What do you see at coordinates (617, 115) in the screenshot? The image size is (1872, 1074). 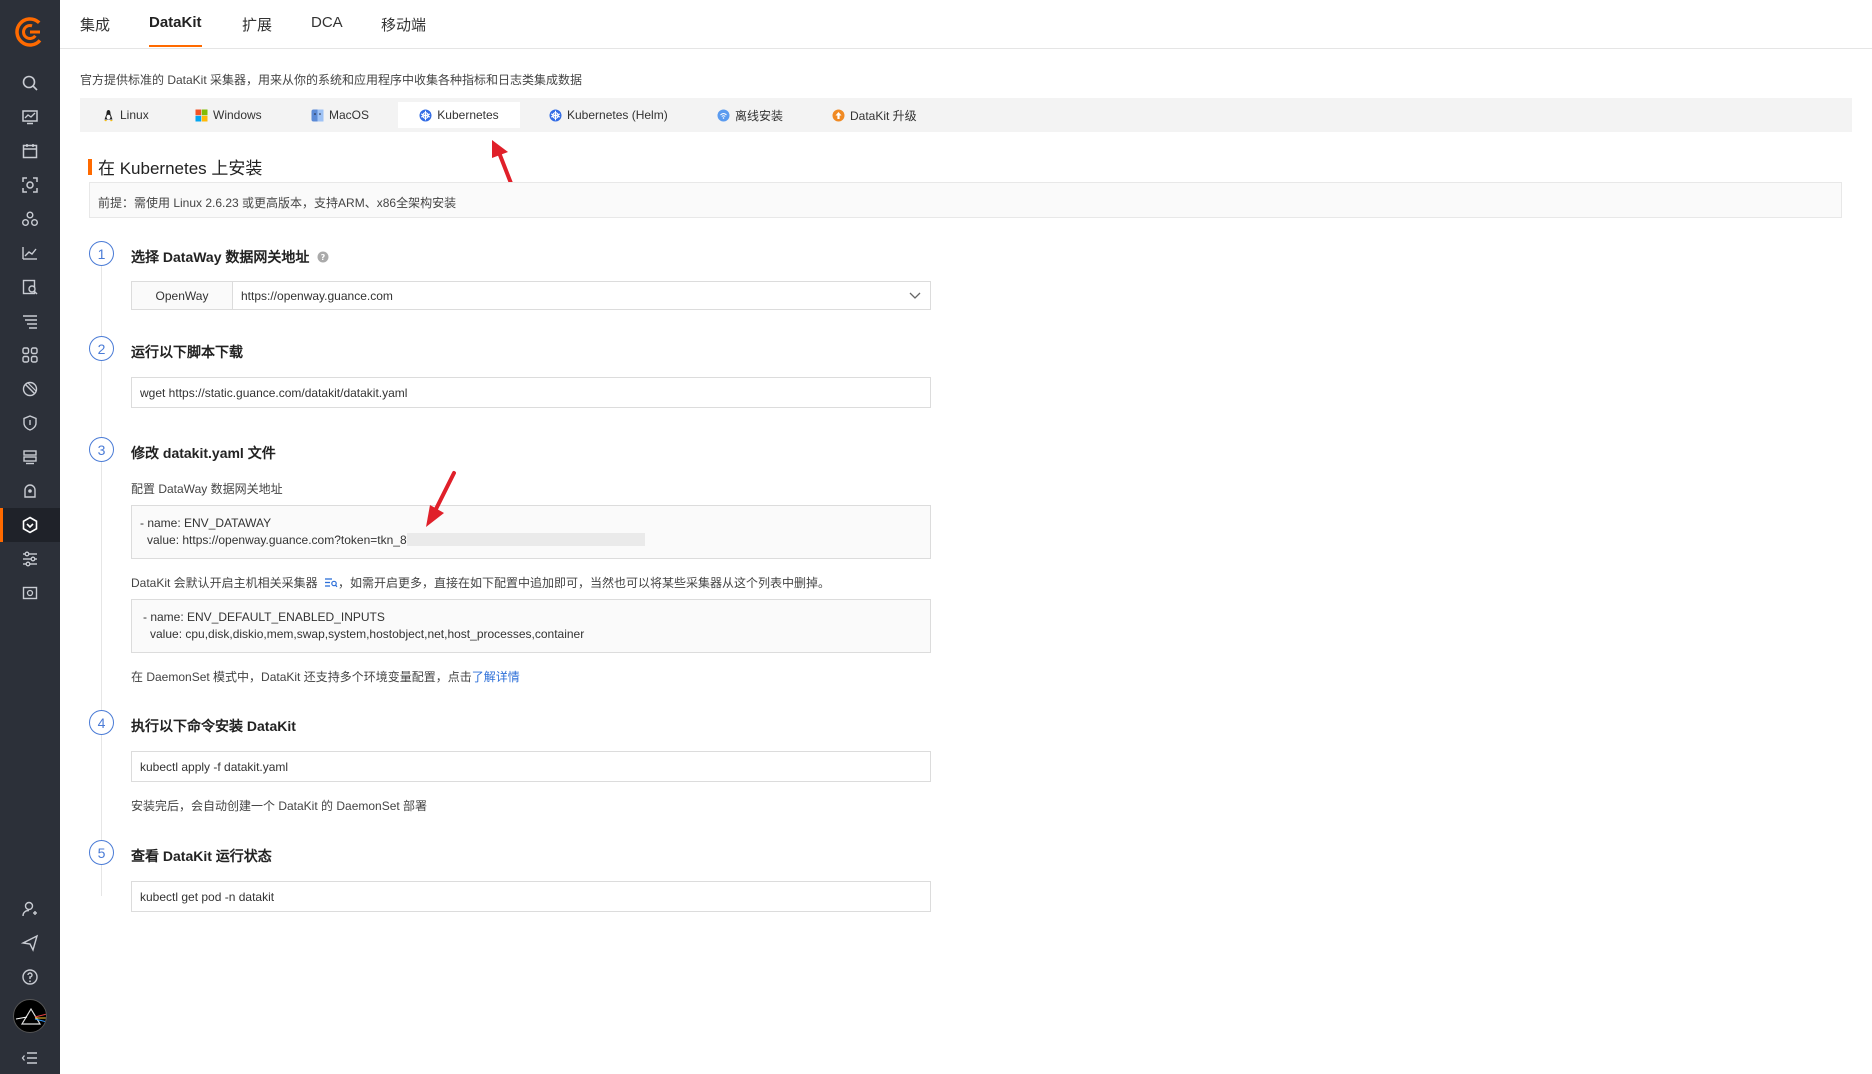 I see `tab-kubernetes-helm-label: Kubernetes (Helm)` at bounding box center [617, 115].